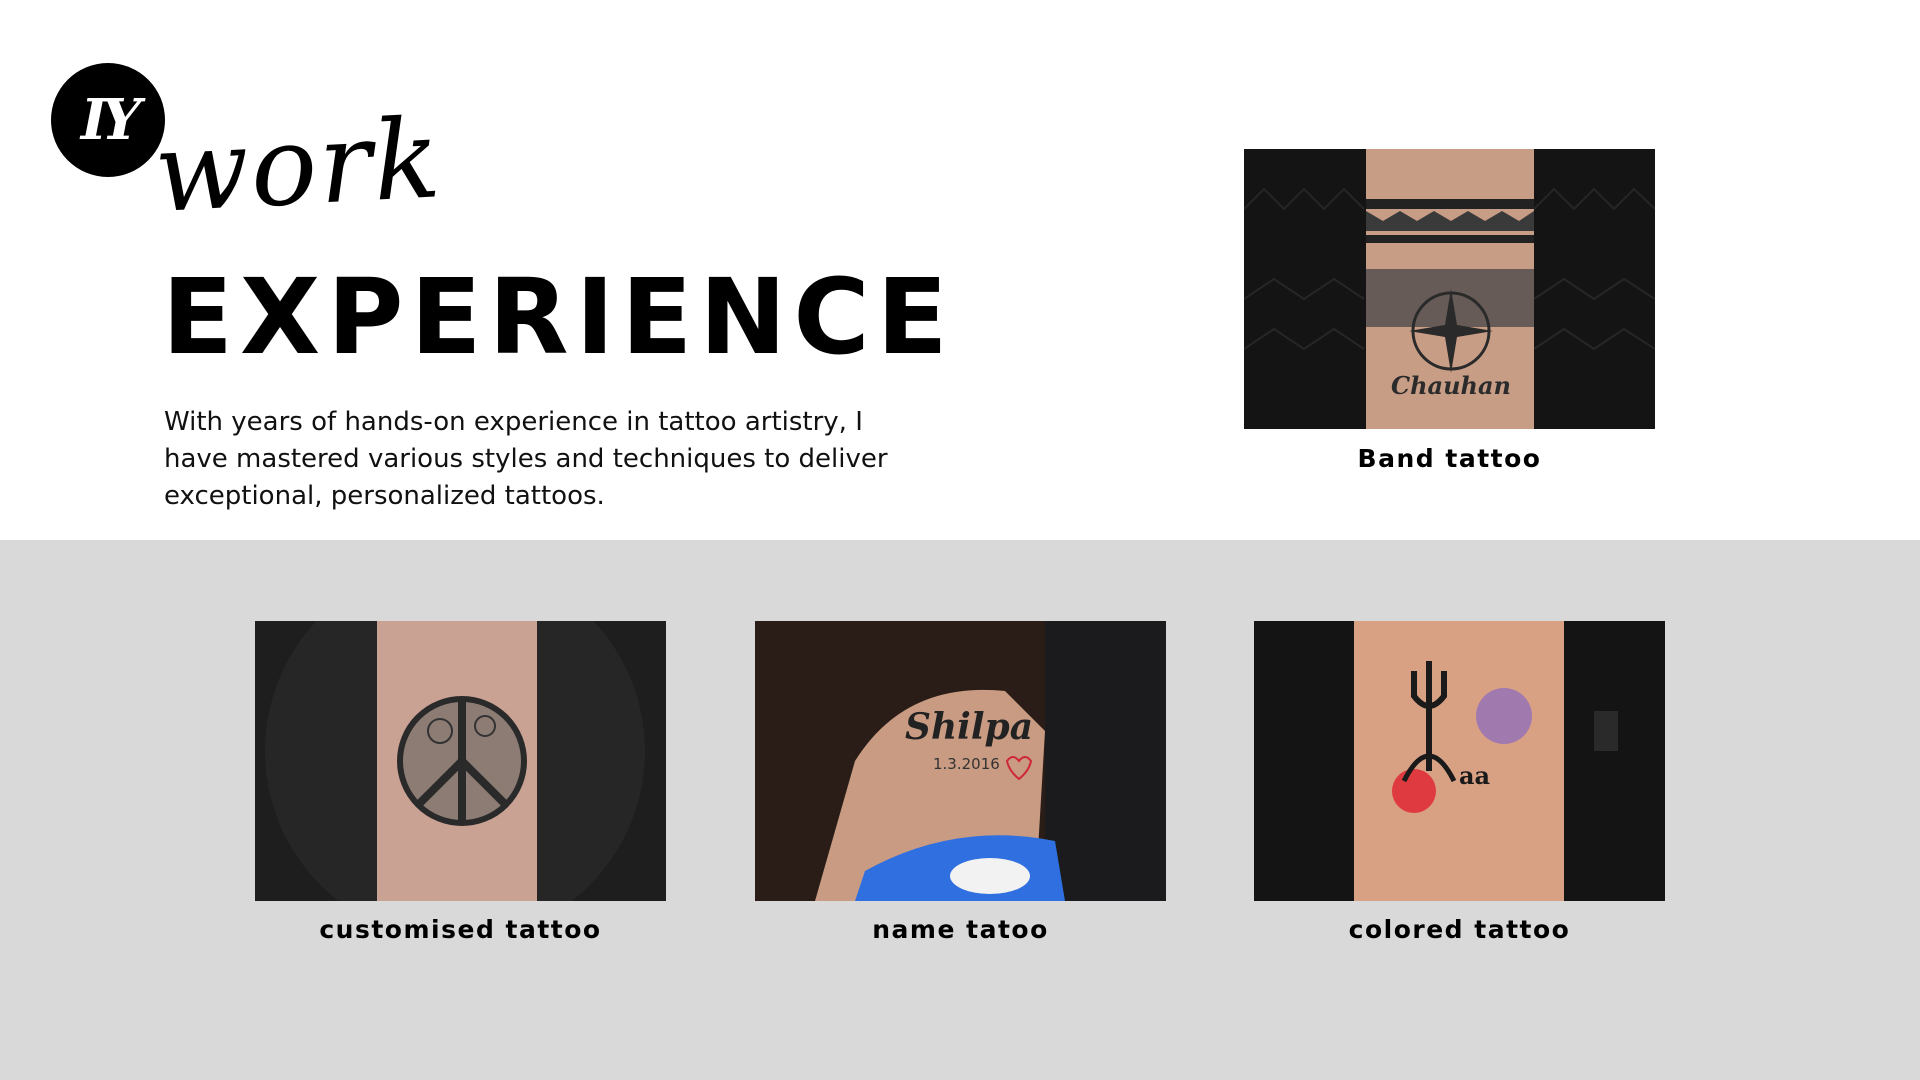 The width and height of the screenshot is (1920, 1080). Describe the element at coordinates (298, 166) in the screenshot. I see `title-script: work` at that location.